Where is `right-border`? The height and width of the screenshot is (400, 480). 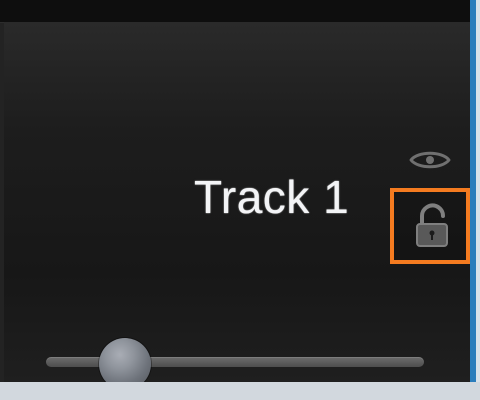
right-border is located at coordinates (475, 200).